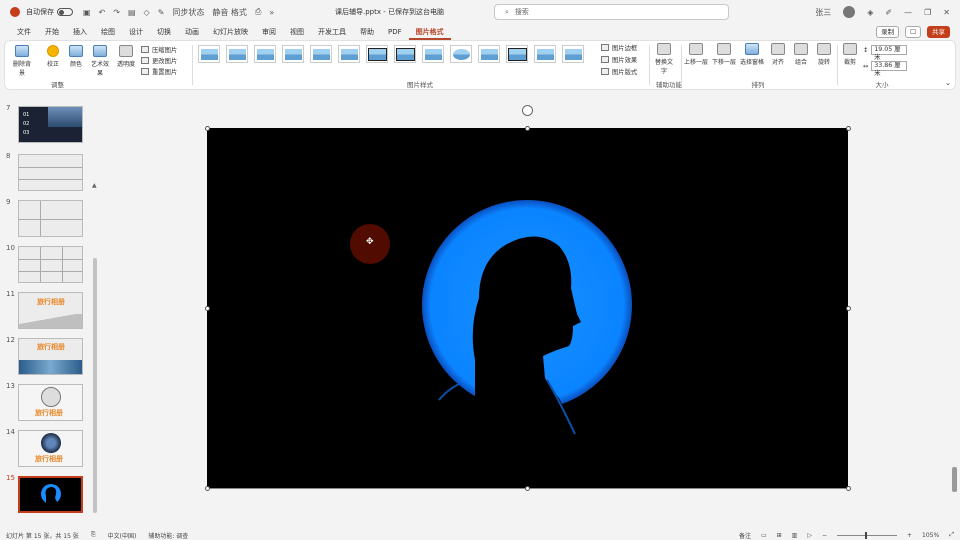  Describe the element at coordinates (696, 54) in the screenshot. I see `bring-forward-button: 上移一层` at that location.